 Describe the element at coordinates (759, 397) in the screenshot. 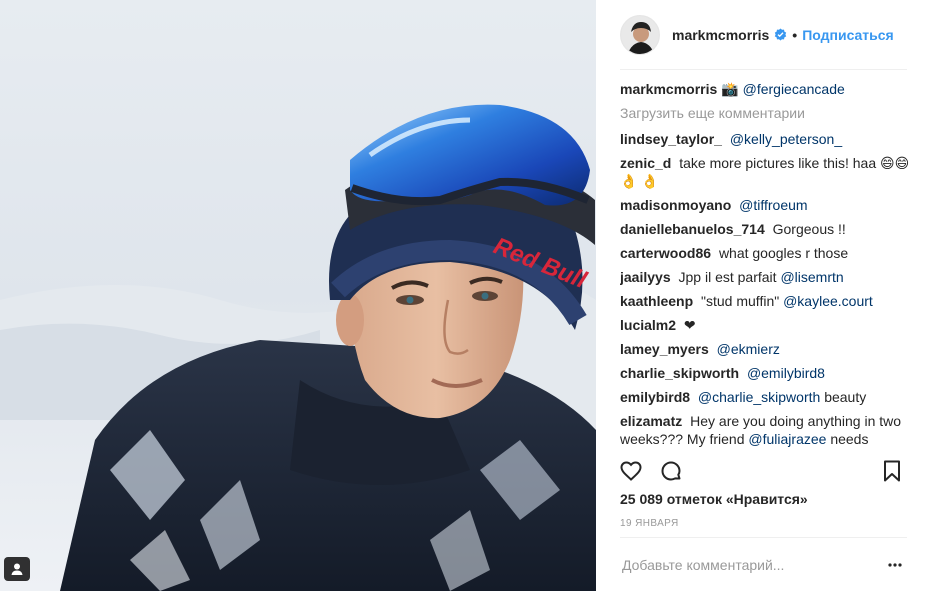

I see `comment-mention: @charlie_skipworth` at that location.